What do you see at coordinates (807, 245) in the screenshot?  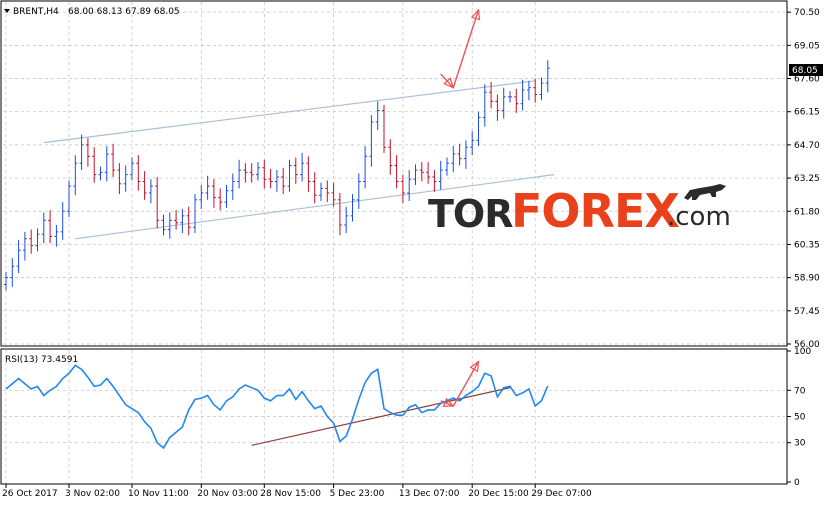 I see `price-tick-label: 60.35` at bounding box center [807, 245].